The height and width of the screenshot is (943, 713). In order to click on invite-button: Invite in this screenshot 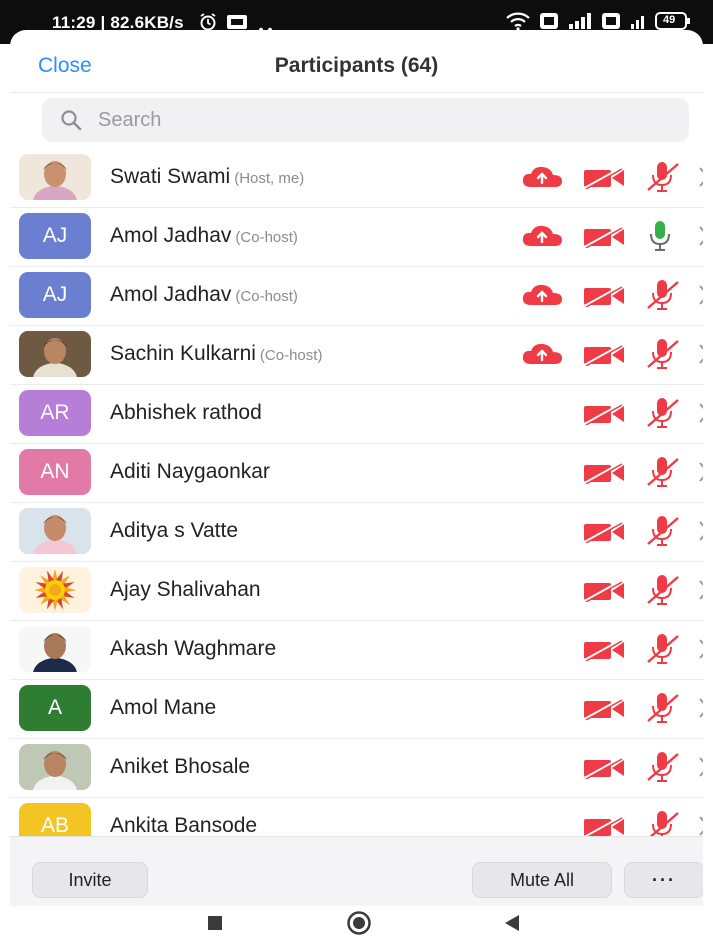, I will do `click(90, 880)`.